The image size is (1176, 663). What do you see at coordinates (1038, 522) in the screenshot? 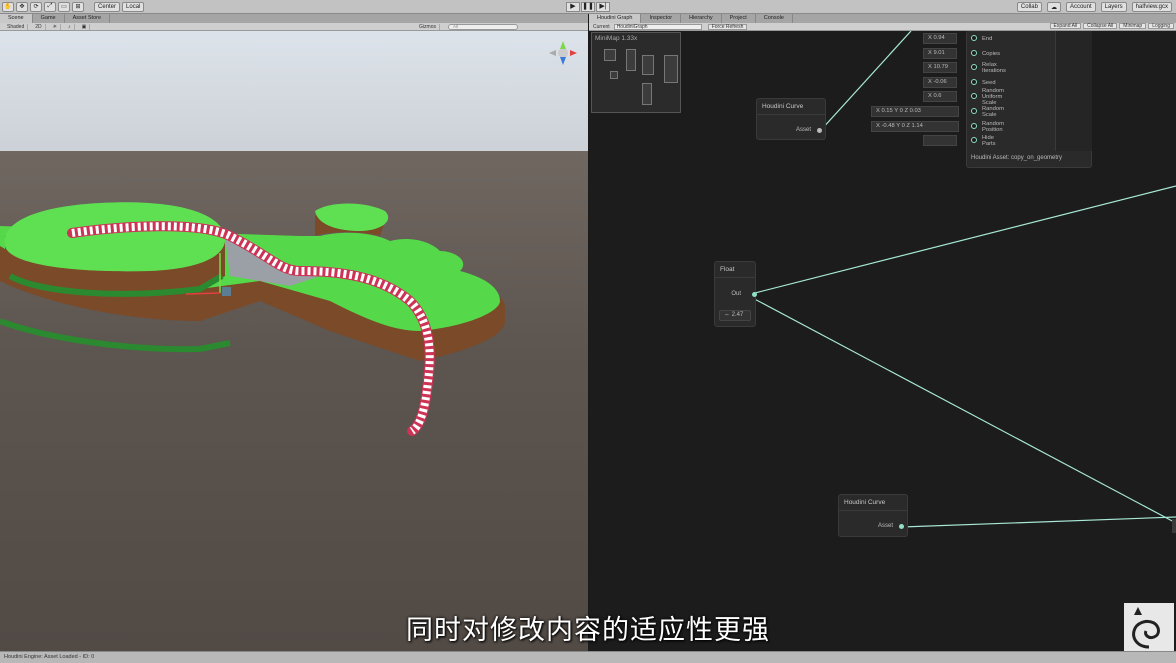
I see `link-curve-bottom` at bounding box center [1038, 522].